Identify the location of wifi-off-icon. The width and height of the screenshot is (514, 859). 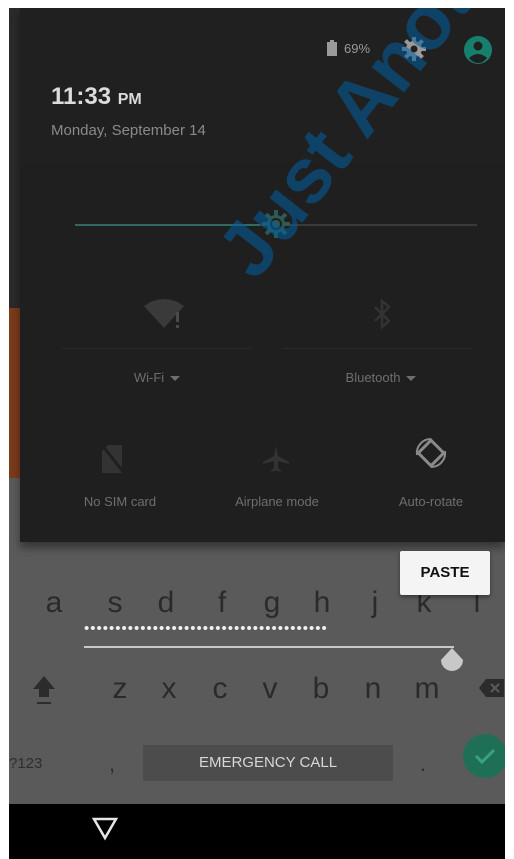
(164, 316).